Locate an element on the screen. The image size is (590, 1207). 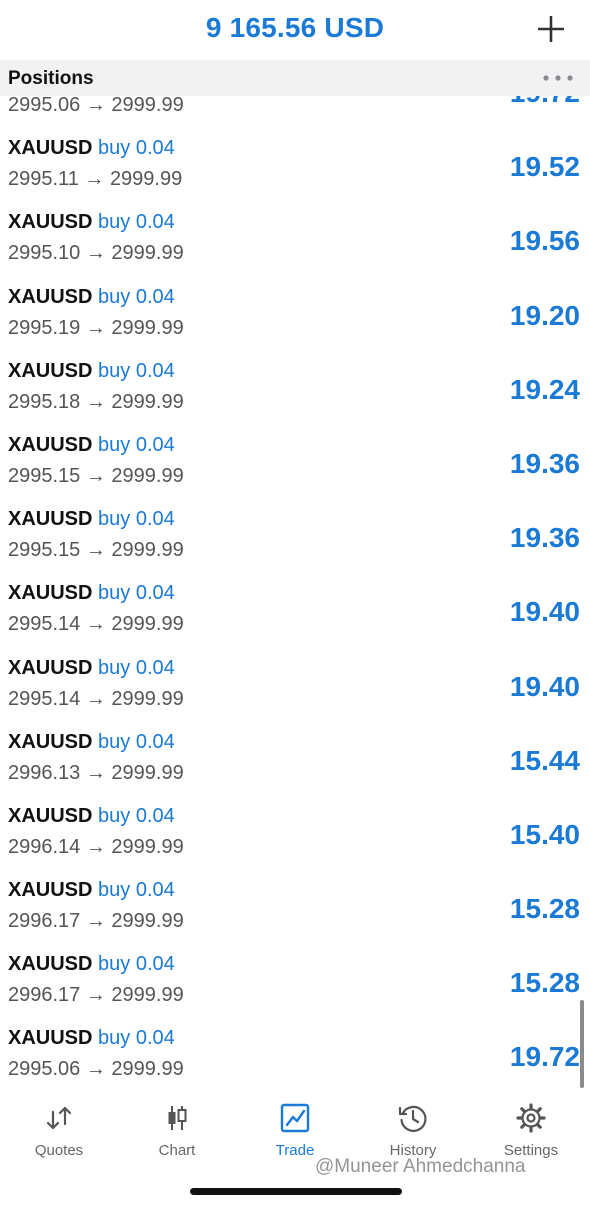
gear-icon is located at coordinates (531, 1118).